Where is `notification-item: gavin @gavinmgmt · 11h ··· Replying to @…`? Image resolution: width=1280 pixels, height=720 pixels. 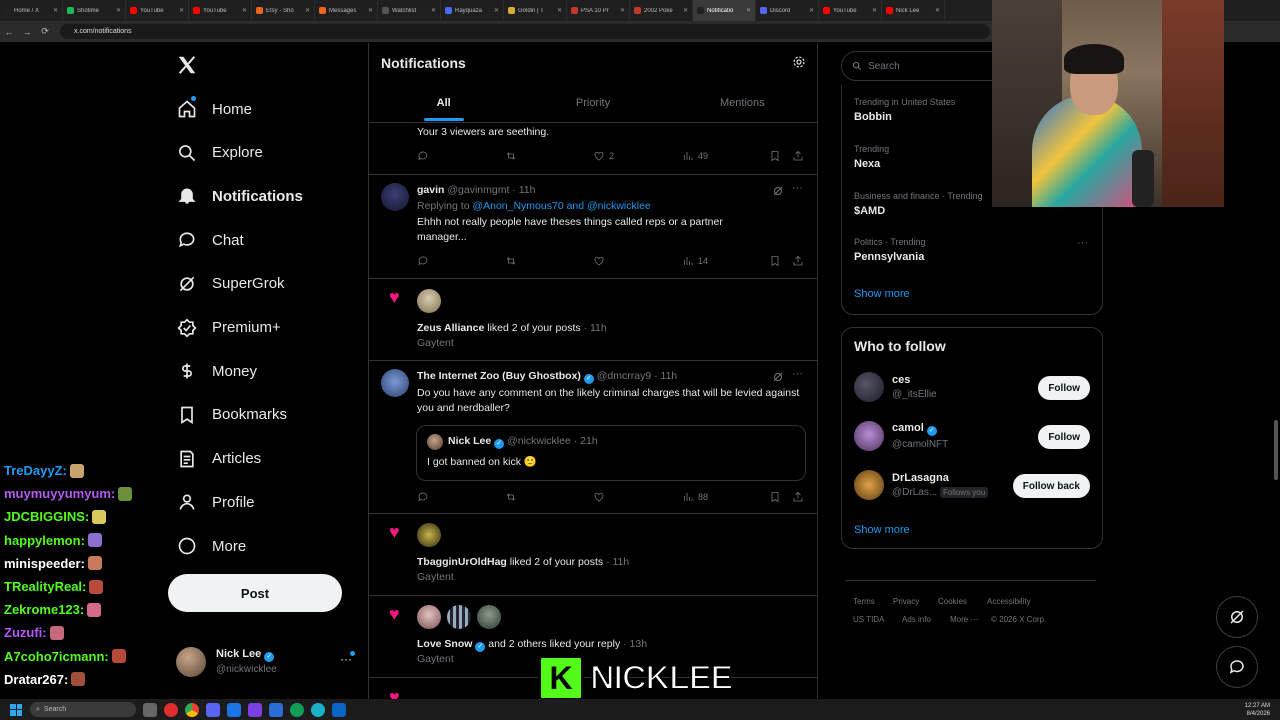 notification-item: gavin @gavinmgmt · 11h ··· Replying to @… is located at coordinates (593, 227).